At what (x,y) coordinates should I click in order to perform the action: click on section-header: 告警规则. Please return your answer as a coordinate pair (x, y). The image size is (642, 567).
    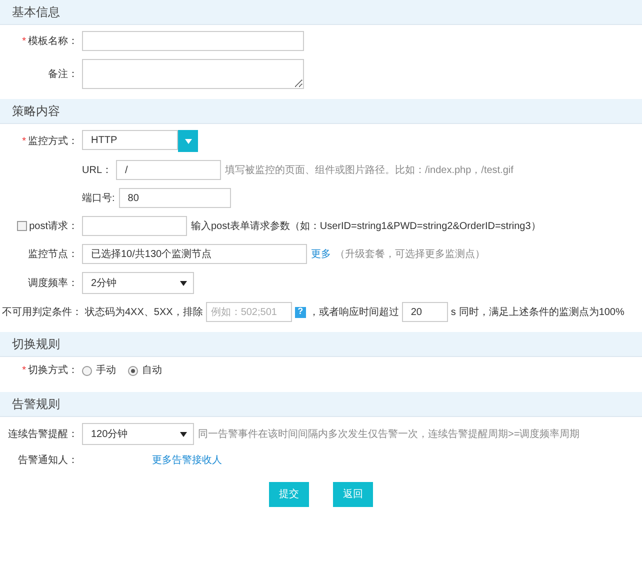
    Looking at the image, I should click on (321, 404).